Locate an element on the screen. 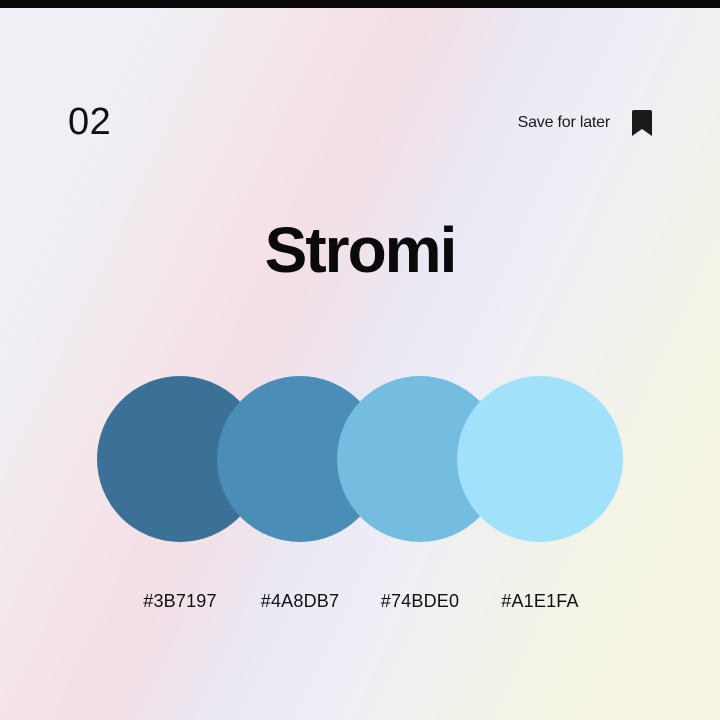 The height and width of the screenshot is (720, 720). bookmark-icon is located at coordinates (642, 123).